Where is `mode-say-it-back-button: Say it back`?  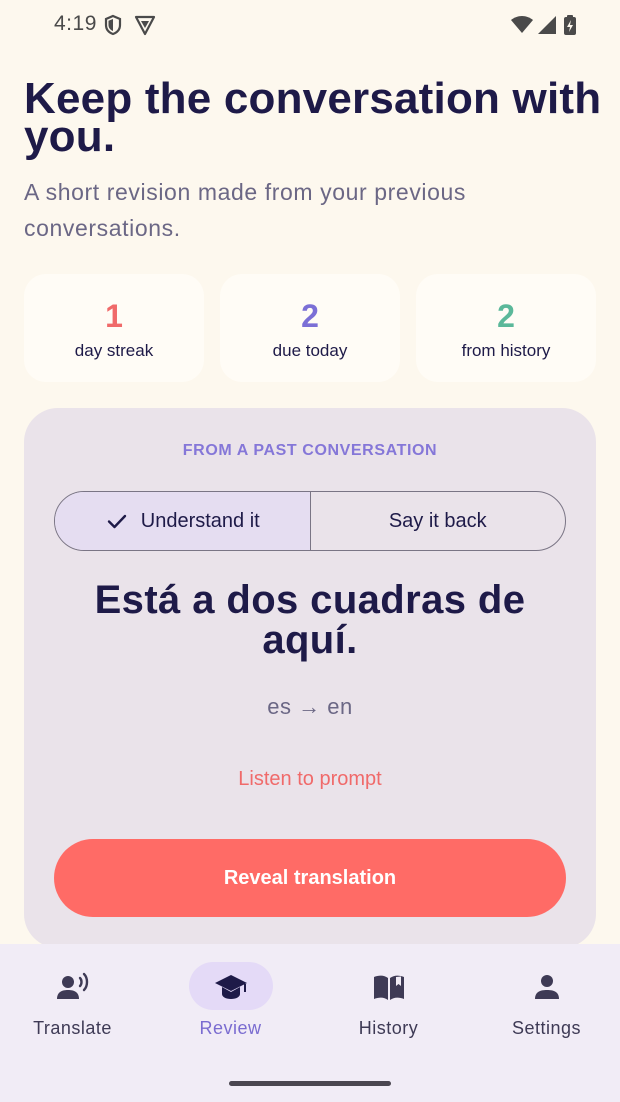 mode-say-it-back-button: Say it back is located at coordinates (437, 521).